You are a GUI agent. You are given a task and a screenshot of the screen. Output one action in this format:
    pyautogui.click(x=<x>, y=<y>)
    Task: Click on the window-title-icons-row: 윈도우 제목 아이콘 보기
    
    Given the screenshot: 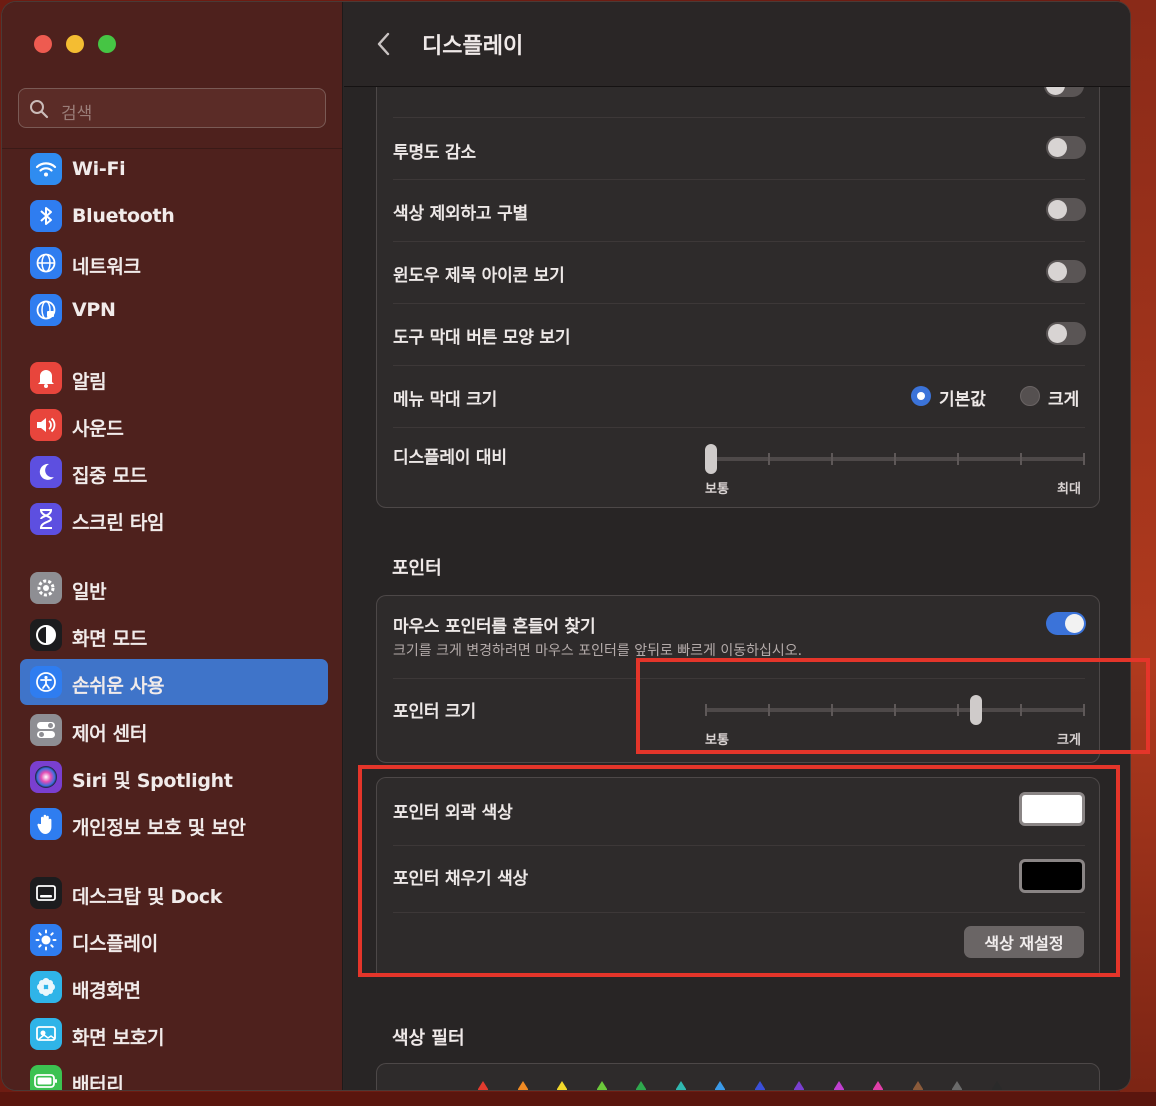 What is the action you would take?
    pyautogui.click(x=739, y=272)
    